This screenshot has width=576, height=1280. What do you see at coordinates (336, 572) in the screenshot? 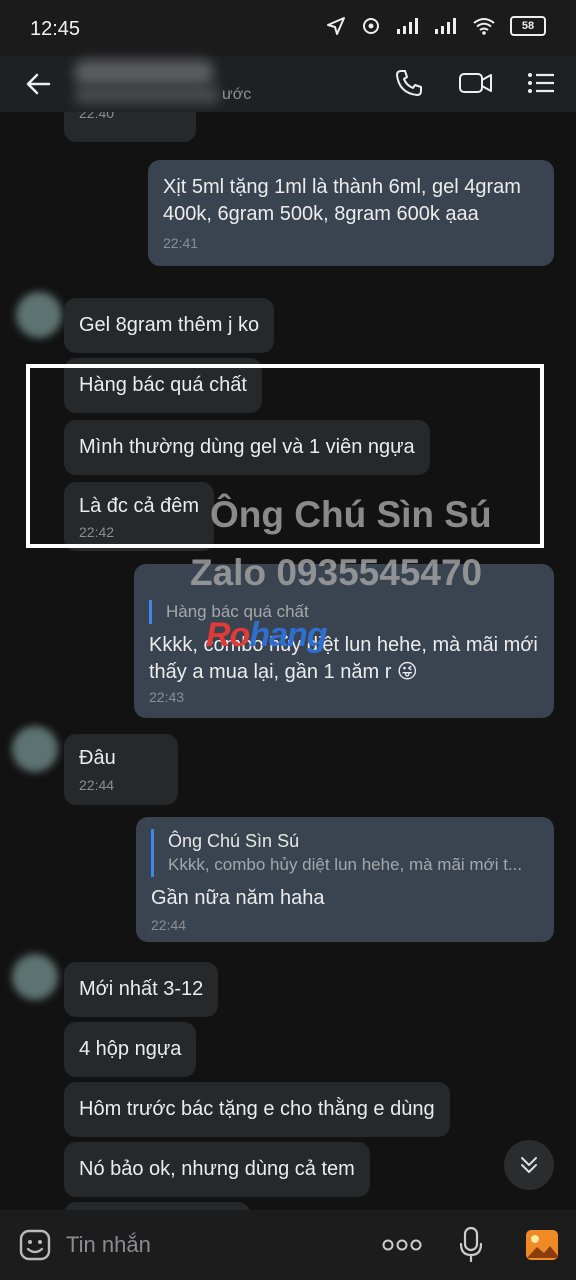
I see `watermark-phone: Zalo 0935545470` at bounding box center [336, 572].